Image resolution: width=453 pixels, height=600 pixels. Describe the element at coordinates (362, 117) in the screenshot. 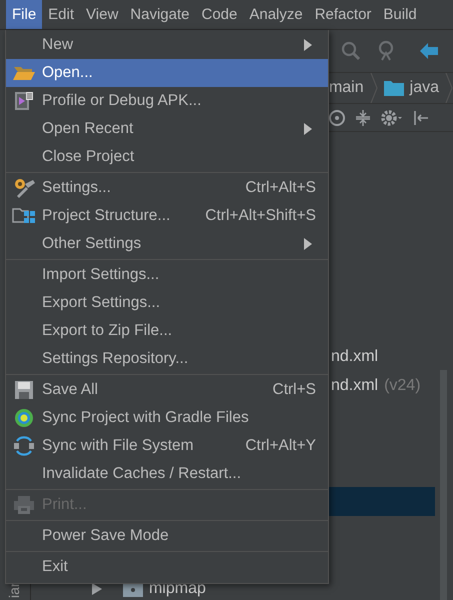

I see `collapse-icon` at that location.